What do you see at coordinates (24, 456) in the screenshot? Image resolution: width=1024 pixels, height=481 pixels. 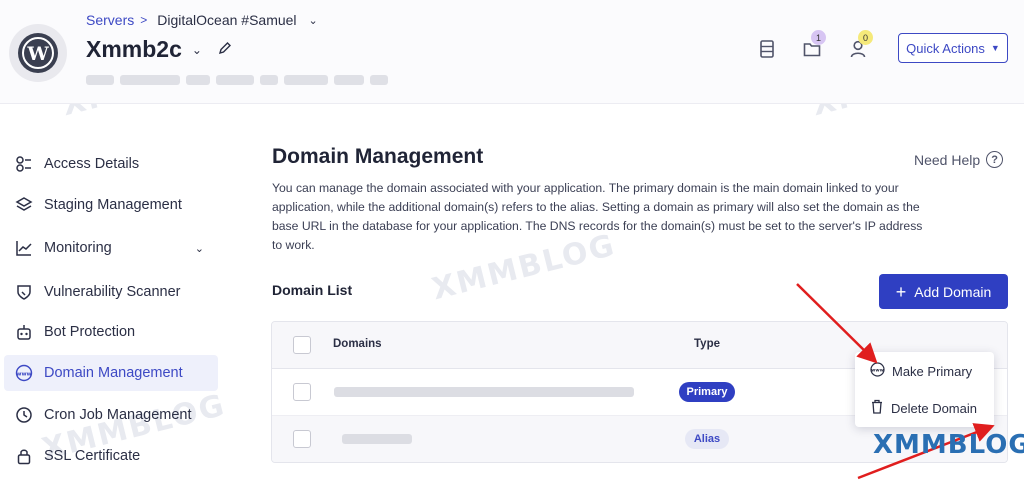 I see `lock-icon` at bounding box center [24, 456].